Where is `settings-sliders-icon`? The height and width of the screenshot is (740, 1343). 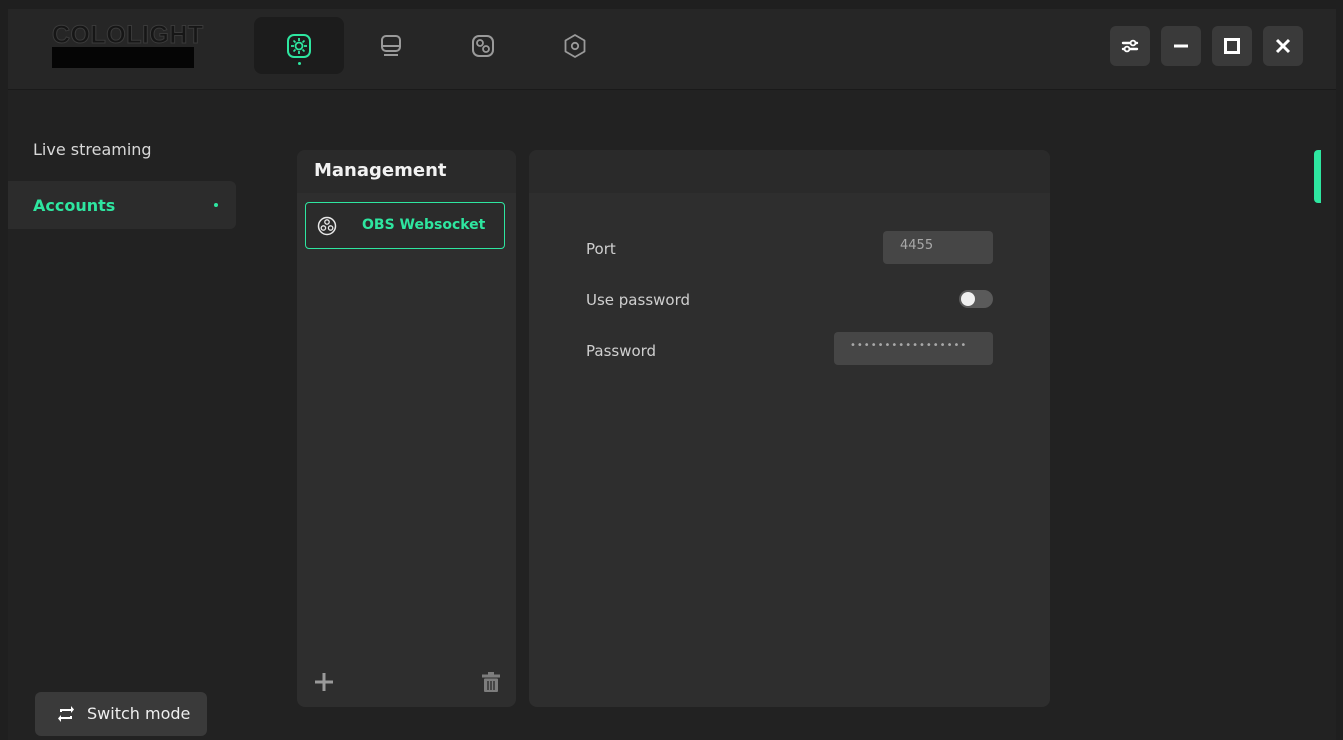 settings-sliders-icon is located at coordinates (1130, 46).